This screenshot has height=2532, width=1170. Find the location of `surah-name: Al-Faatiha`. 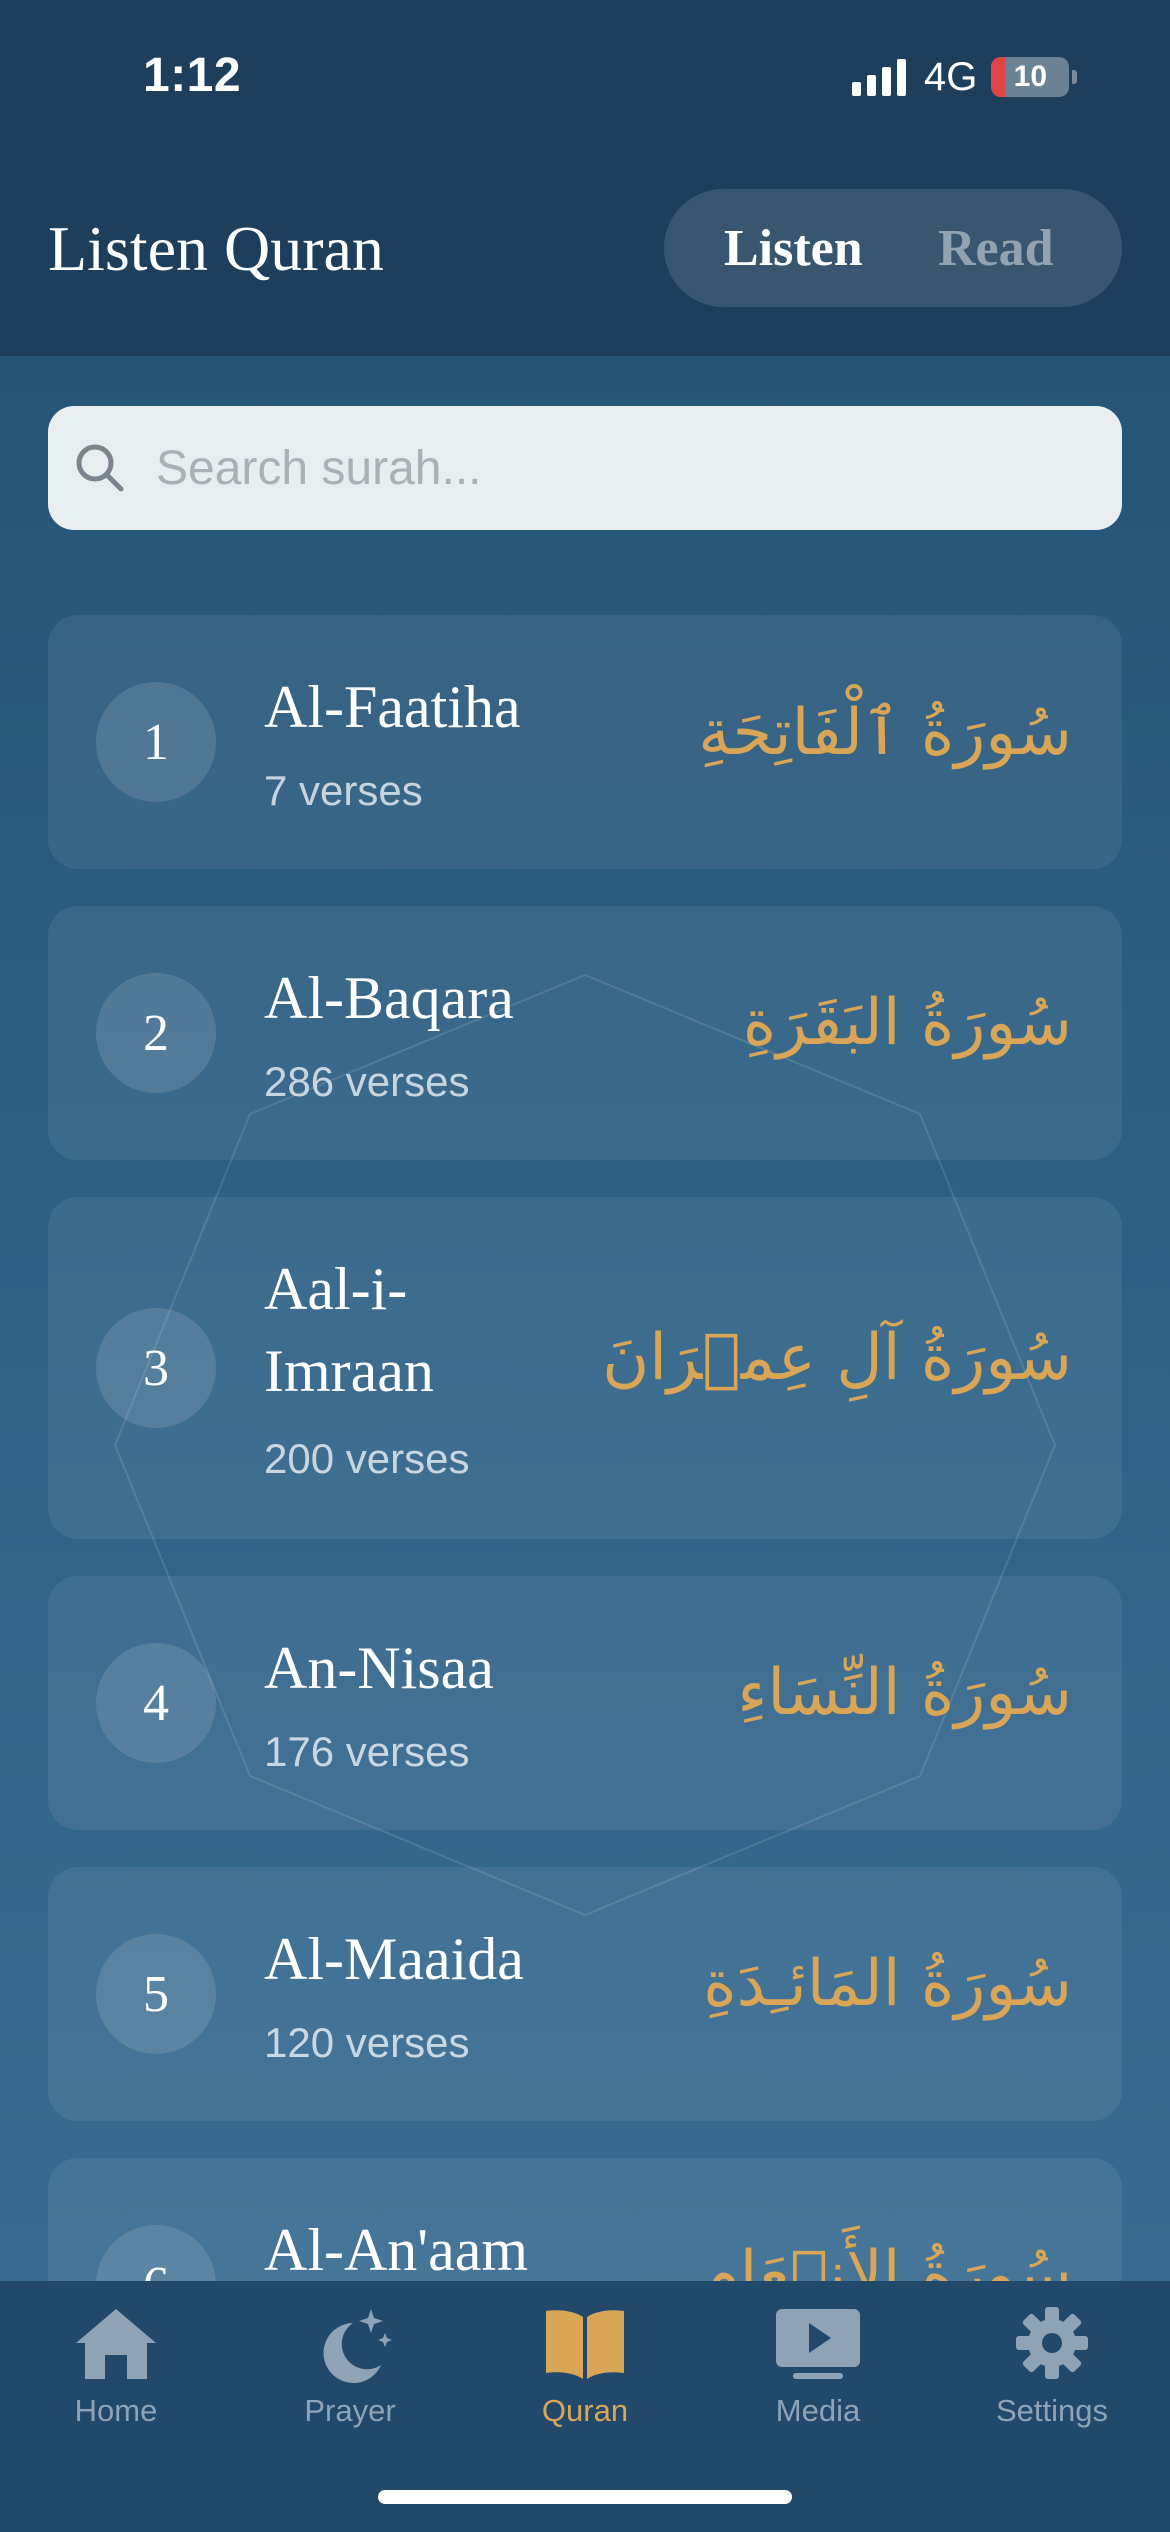

surah-name: Al-Faatiha is located at coordinates (392, 707).